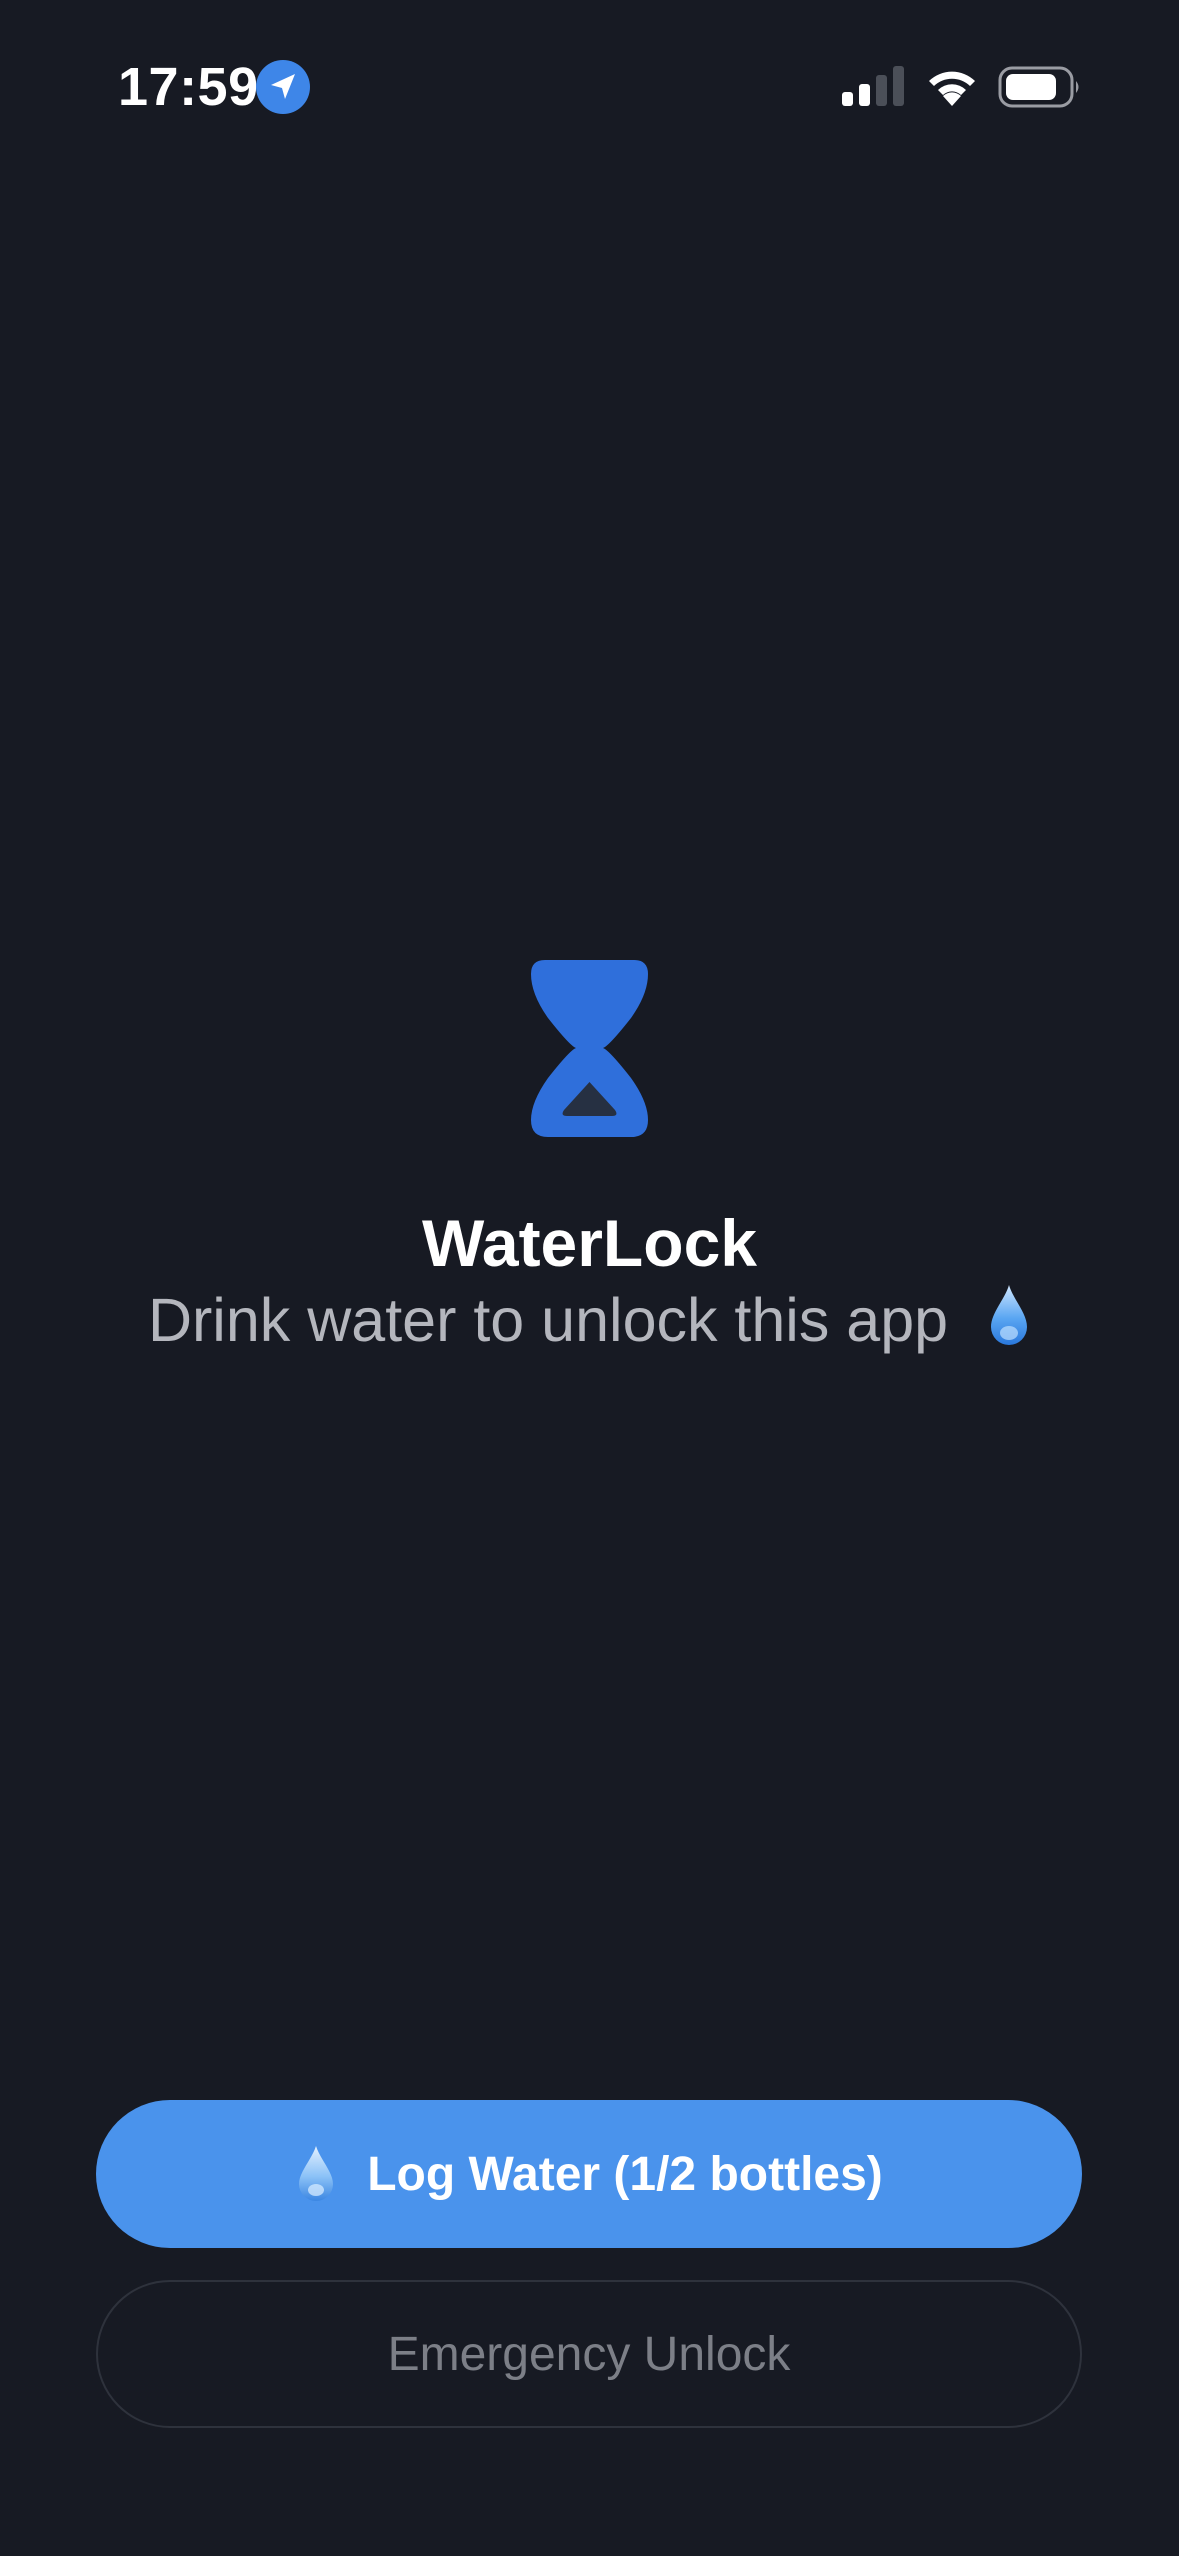  I want to click on subtitle-text: Drink water to unlock this app, so click(548, 1320).